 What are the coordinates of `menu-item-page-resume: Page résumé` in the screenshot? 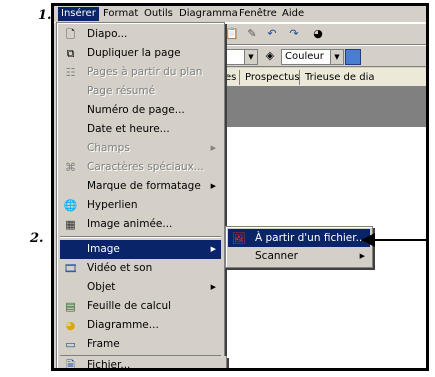 It's located at (121, 91).